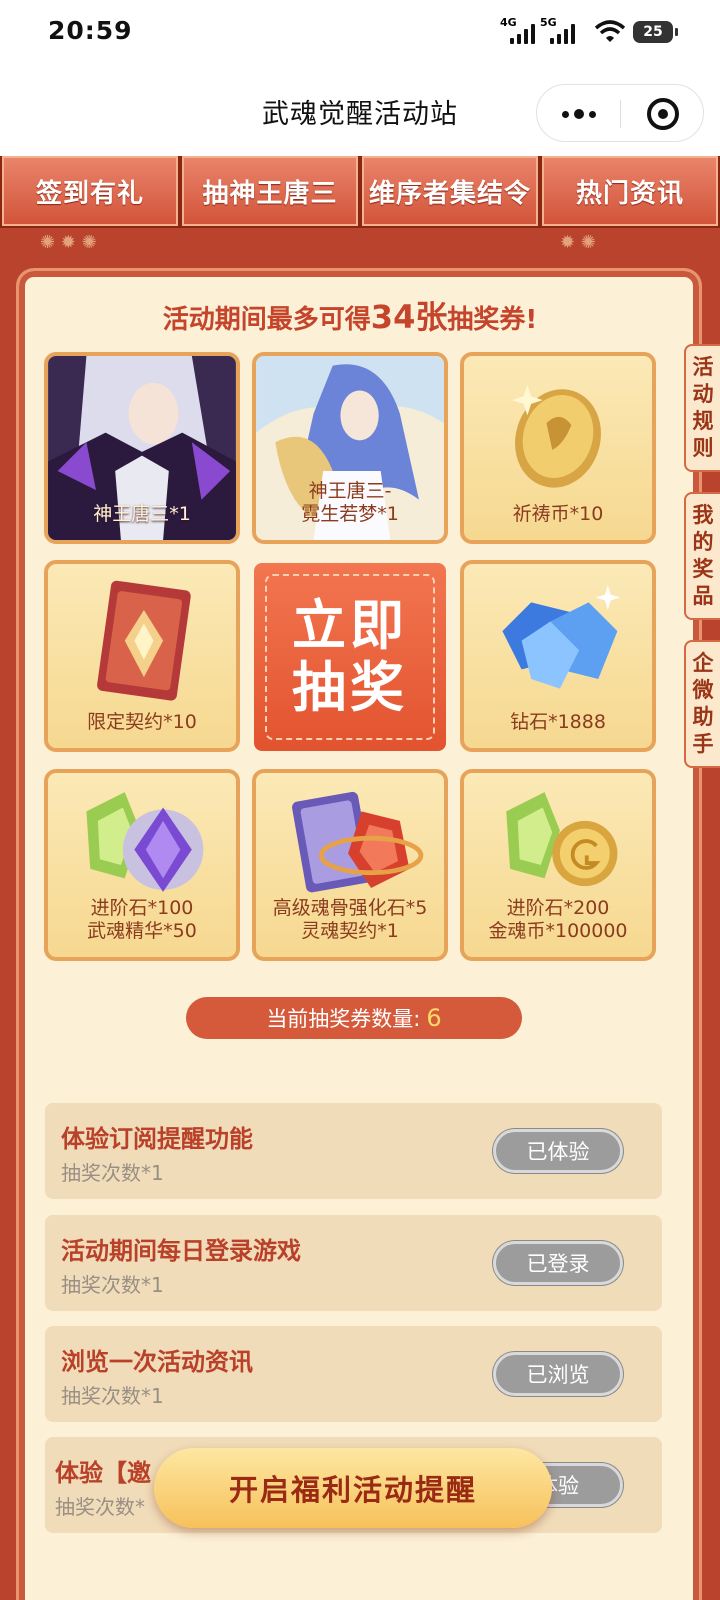 This screenshot has height=1600, width=720. What do you see at coordinates (558, 1151) in the screenshot?
I see `task-done-button: 已体验` at bounding box center [558, 1151].